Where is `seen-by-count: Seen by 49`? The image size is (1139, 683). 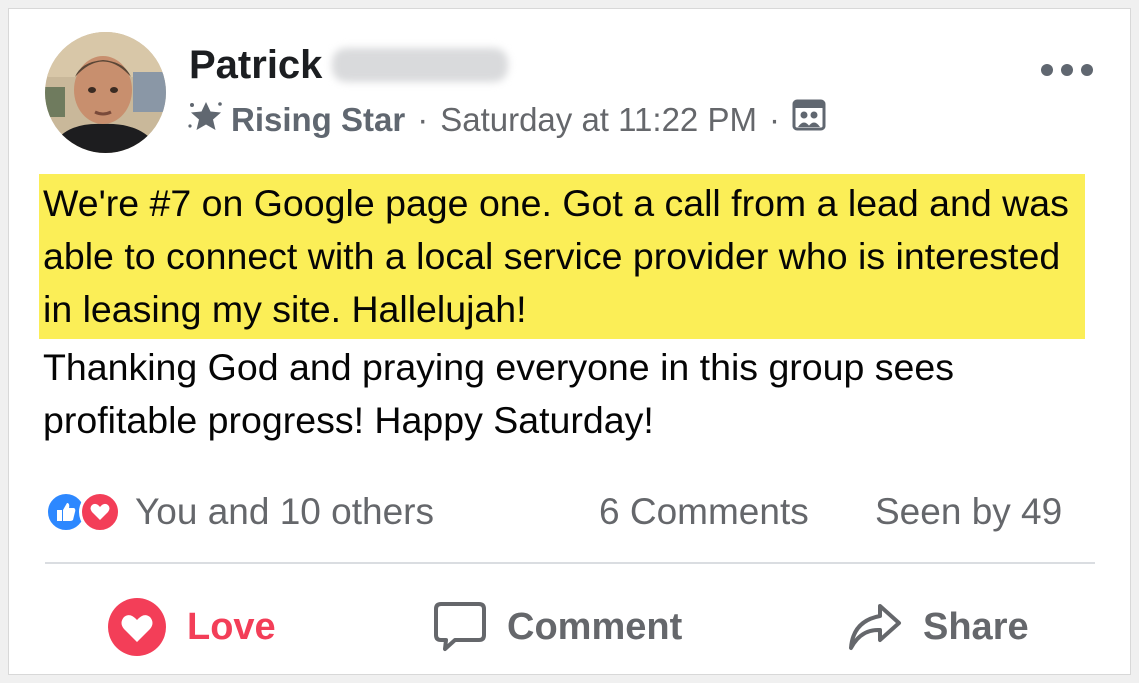 seen-by-count: Seen by 49 is located at coordinates (968, 512).